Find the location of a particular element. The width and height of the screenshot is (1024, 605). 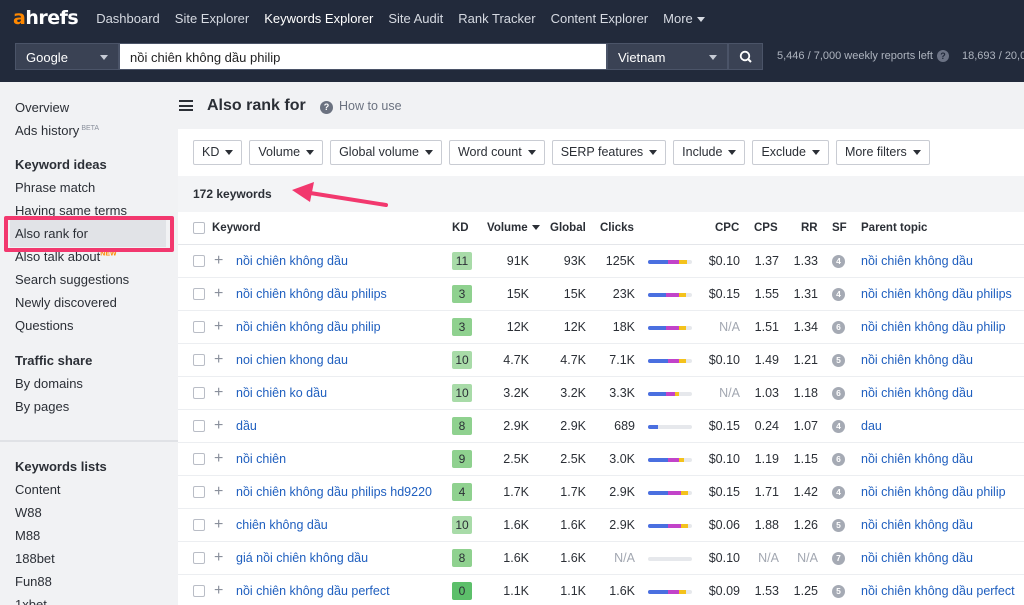

nav-content-explorer: Content Explorer is located at coordinates (600, 18).